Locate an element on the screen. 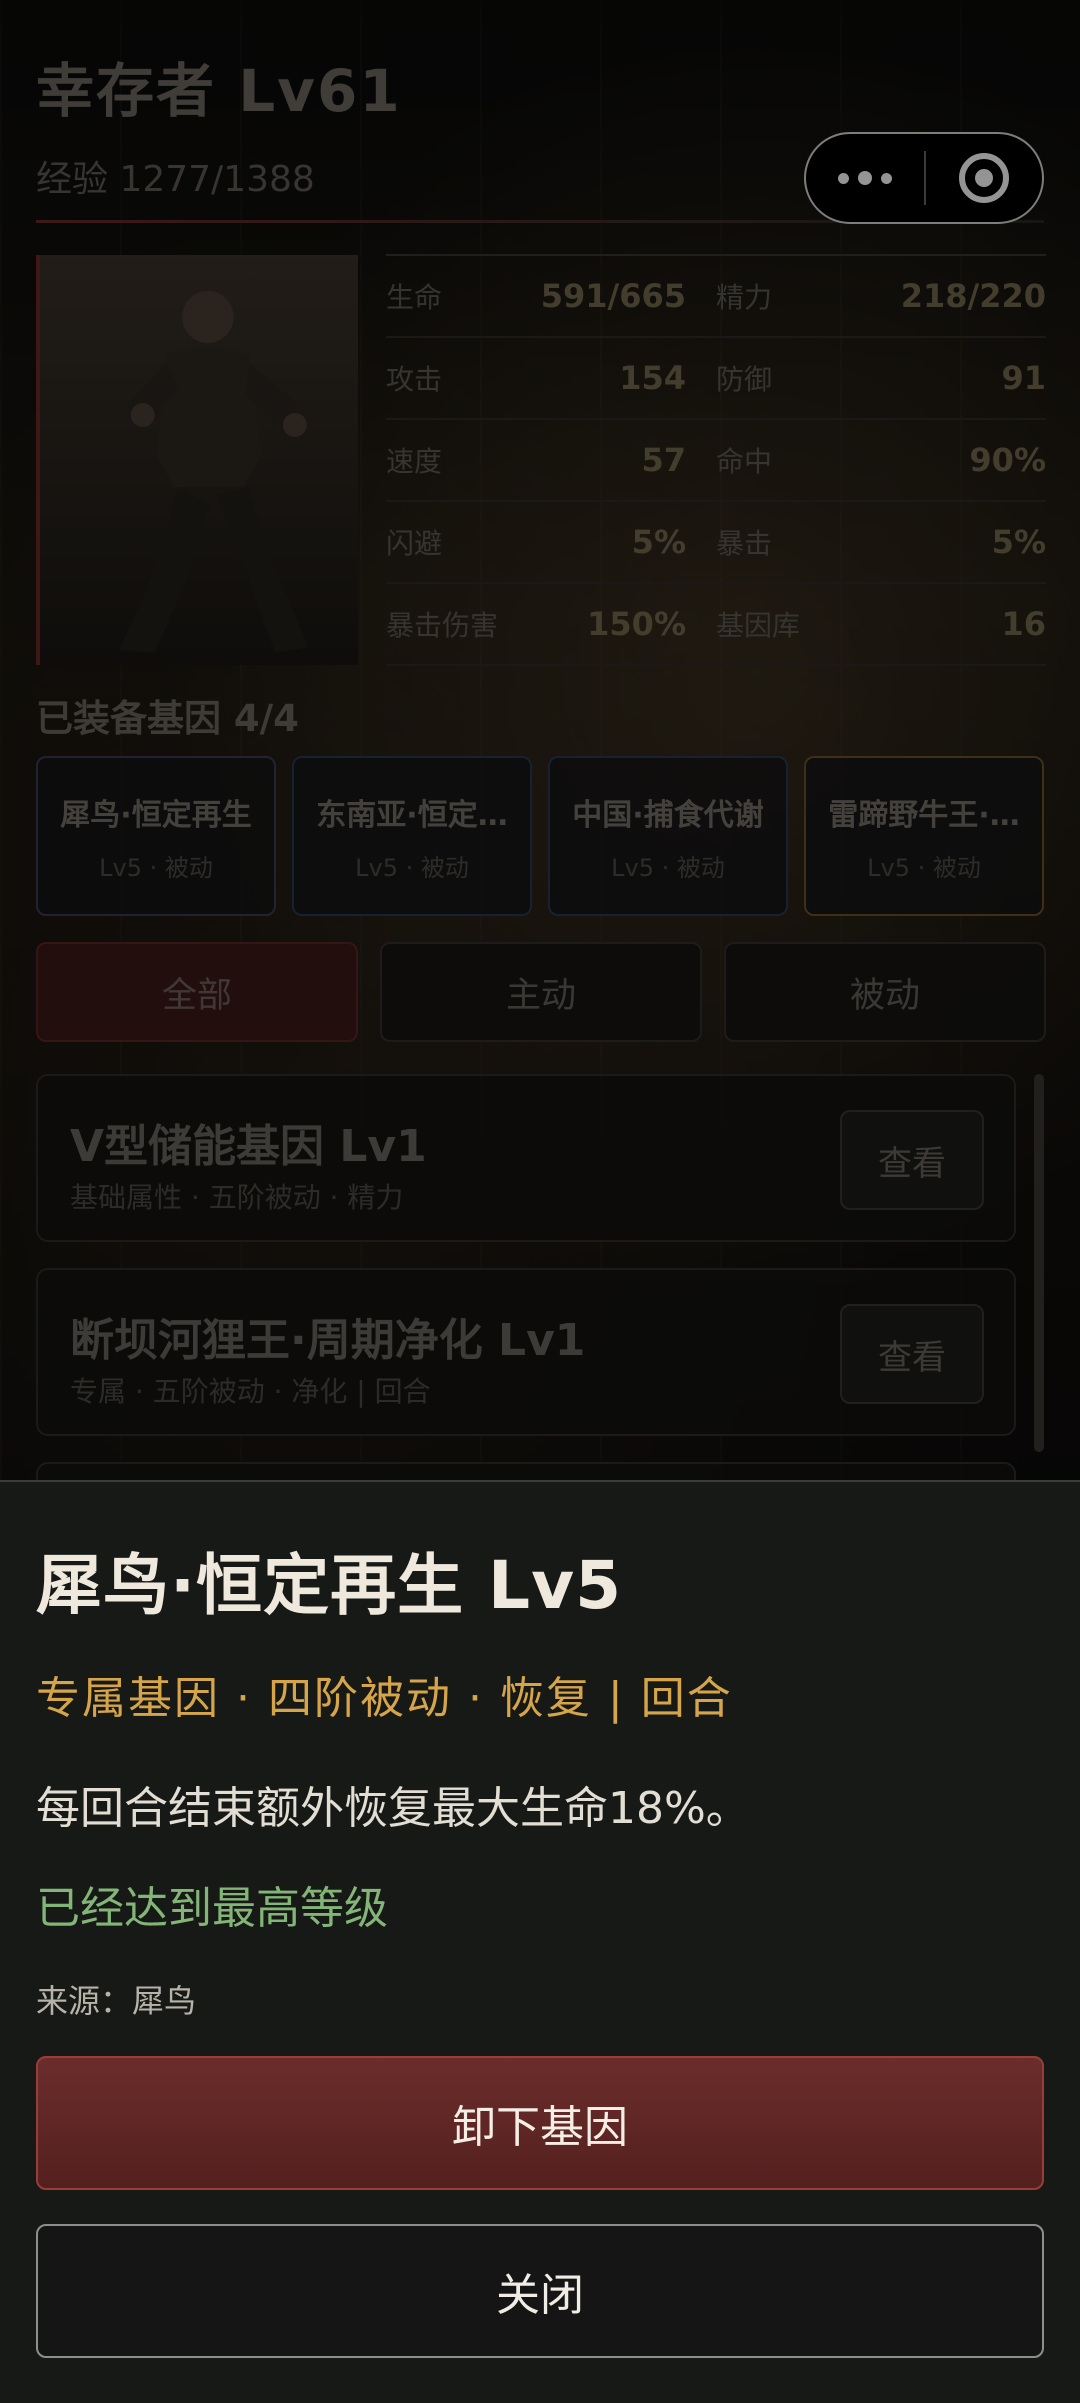 The height and width of the screenshot is (2403, 1080). gene-detail-description: 每回合结束额外恢复最大生命18%。 is located at coordinates (393, 1808).